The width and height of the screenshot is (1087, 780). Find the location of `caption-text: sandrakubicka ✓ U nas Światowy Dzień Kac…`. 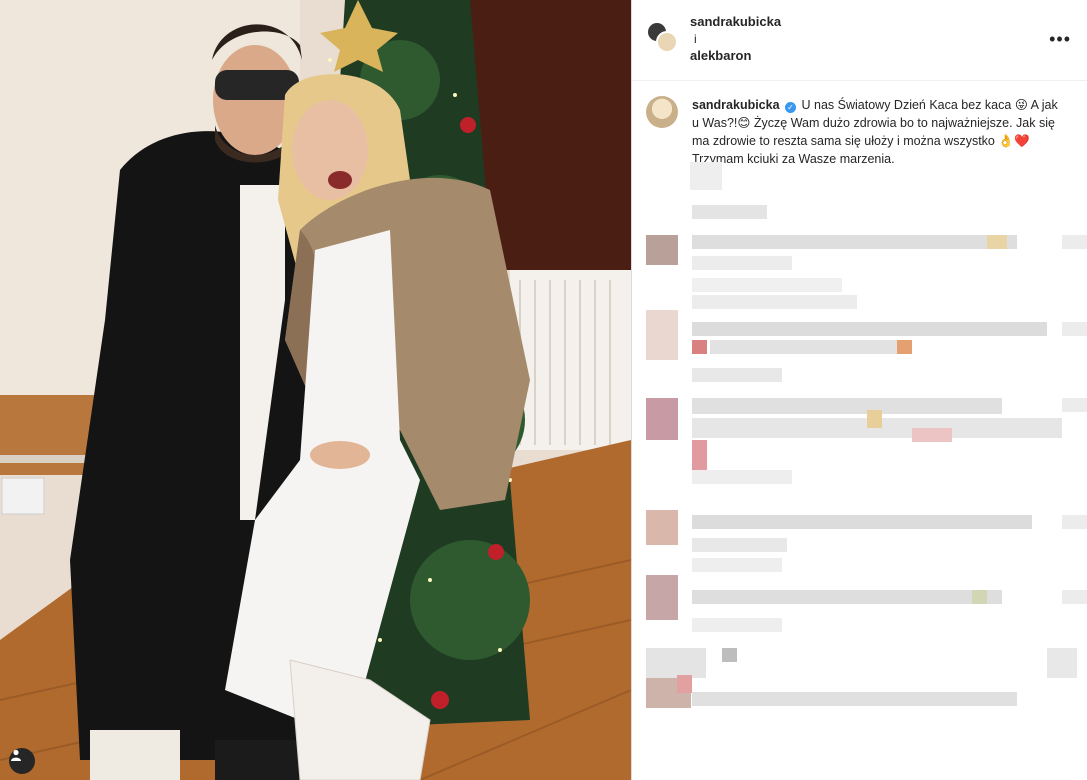

caption-text: sandrakubicka ✓ U nas Światowy Dzień Kac… is located at coordinates (876, 132).